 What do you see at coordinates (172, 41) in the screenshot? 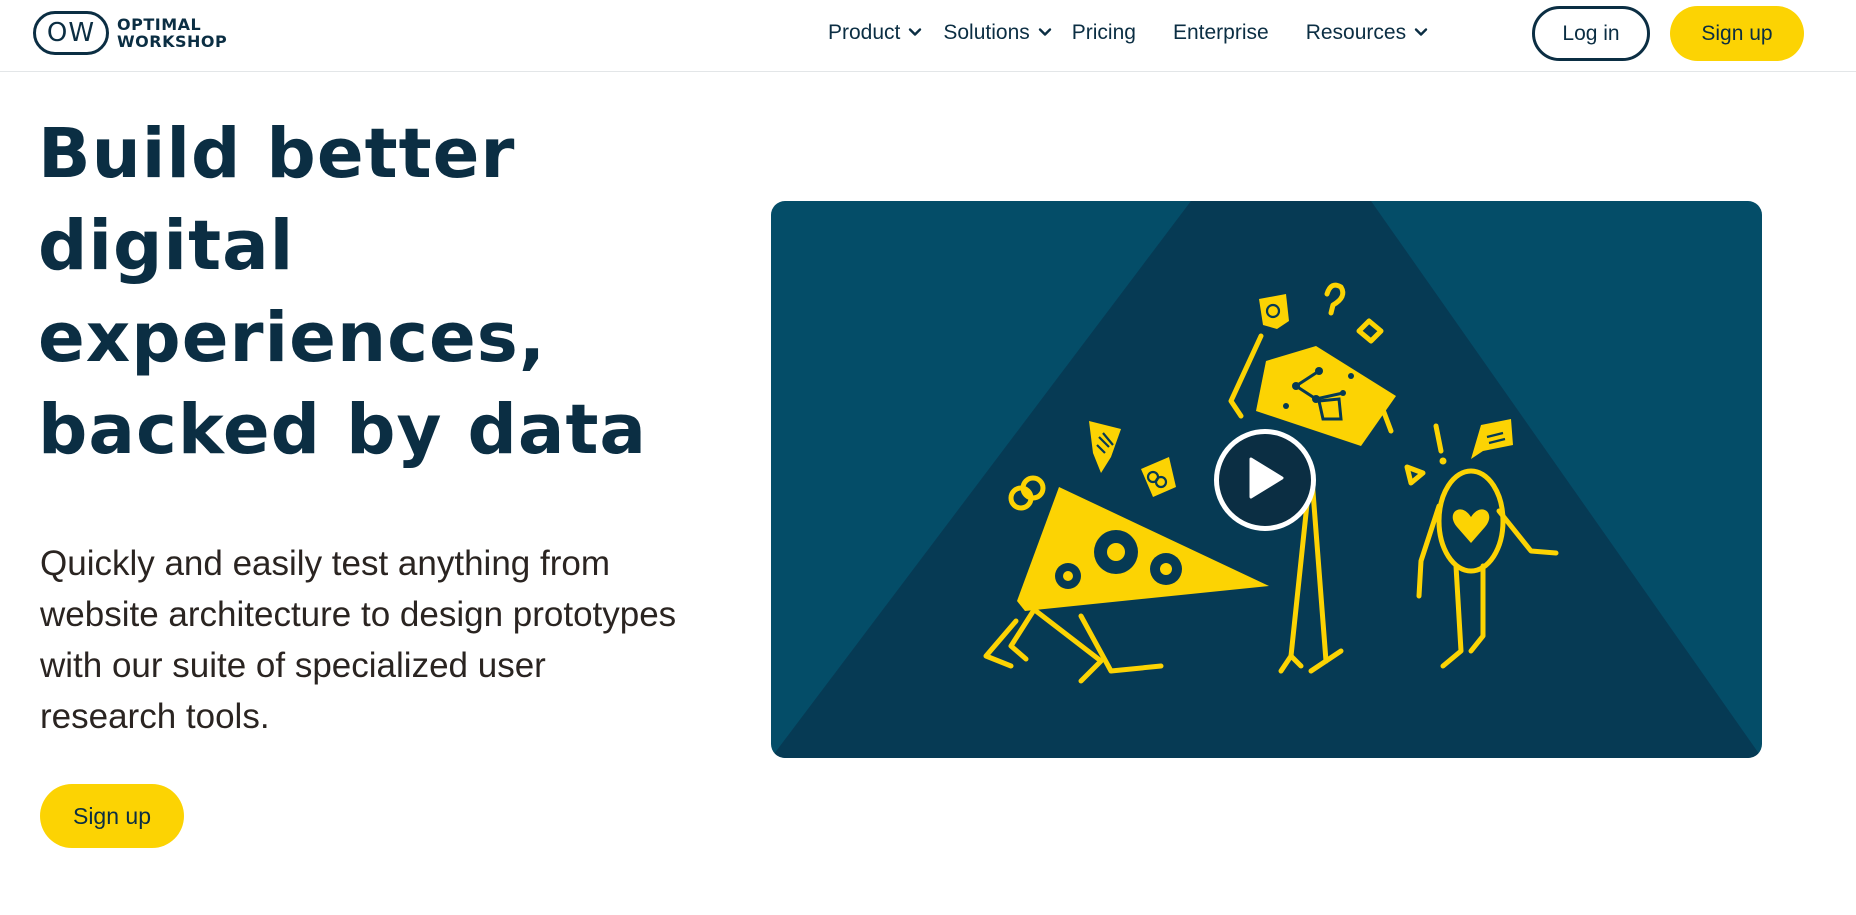
I see `logo-line-2: WORKSHOP` at bounding box center [172, 41].